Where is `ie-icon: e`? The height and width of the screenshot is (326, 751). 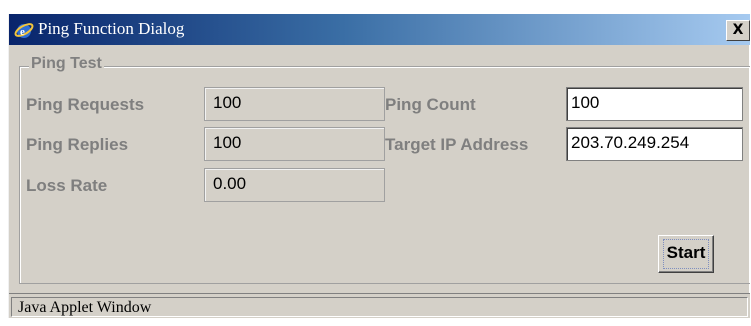
ie-icon: e is located at coordinates (24, 30).